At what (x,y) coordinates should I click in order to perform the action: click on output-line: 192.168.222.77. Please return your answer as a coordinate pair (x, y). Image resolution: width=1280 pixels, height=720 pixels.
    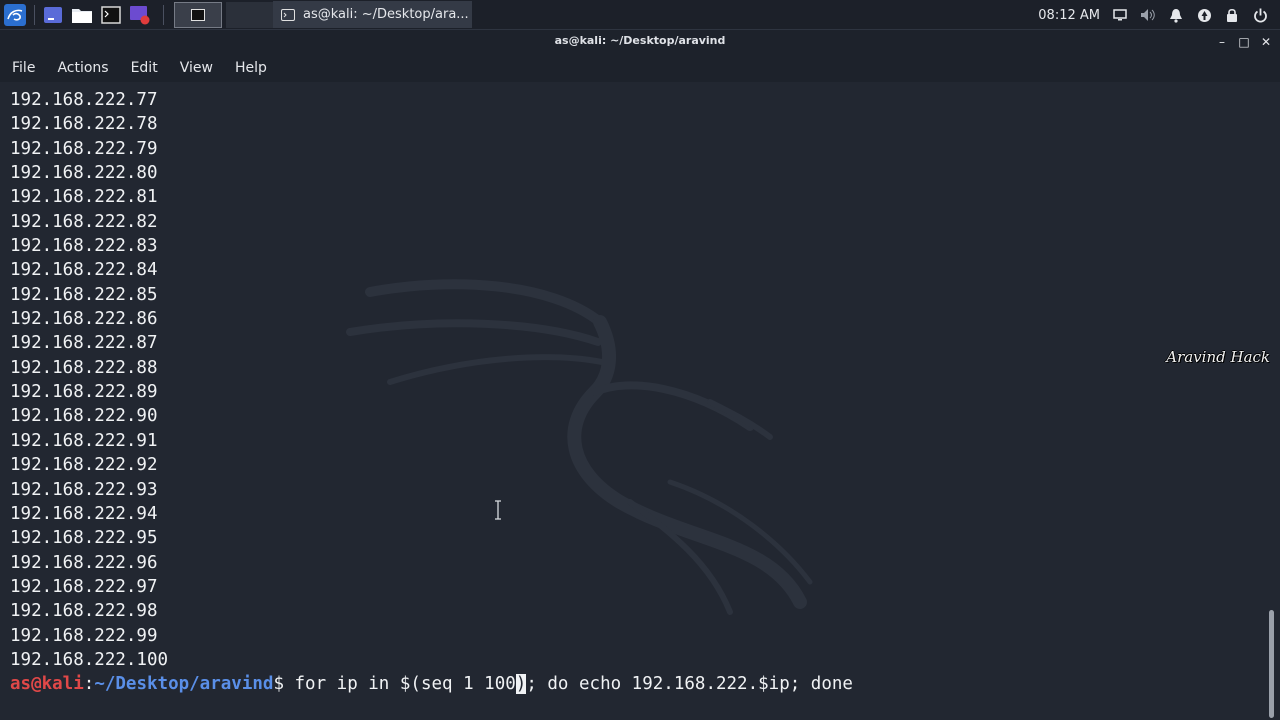
    Looking at the image, I should click on (84, 100).